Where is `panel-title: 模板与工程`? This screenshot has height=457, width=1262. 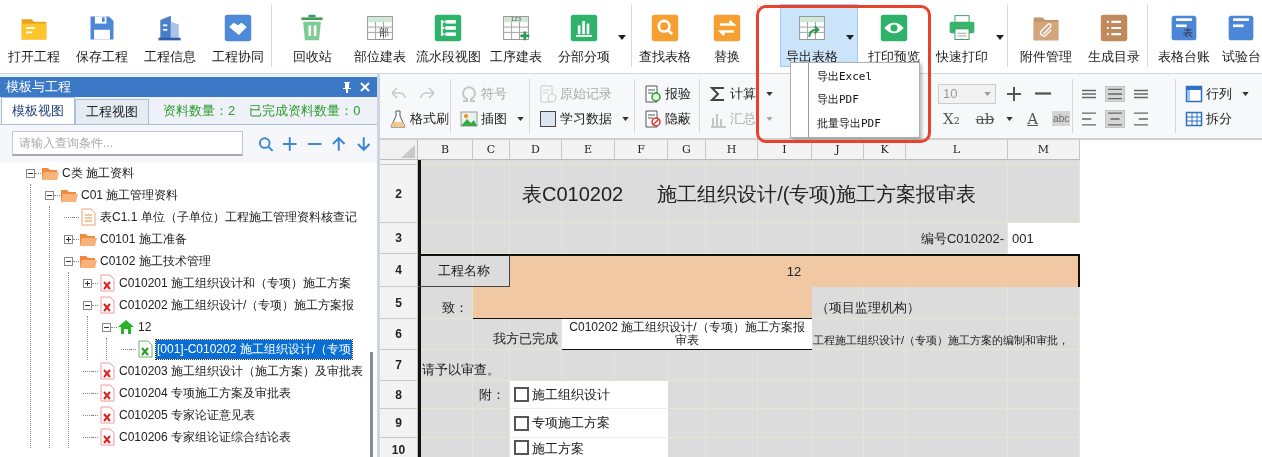 panel-title: 模板与工程 is located at coordinates (39, 87).